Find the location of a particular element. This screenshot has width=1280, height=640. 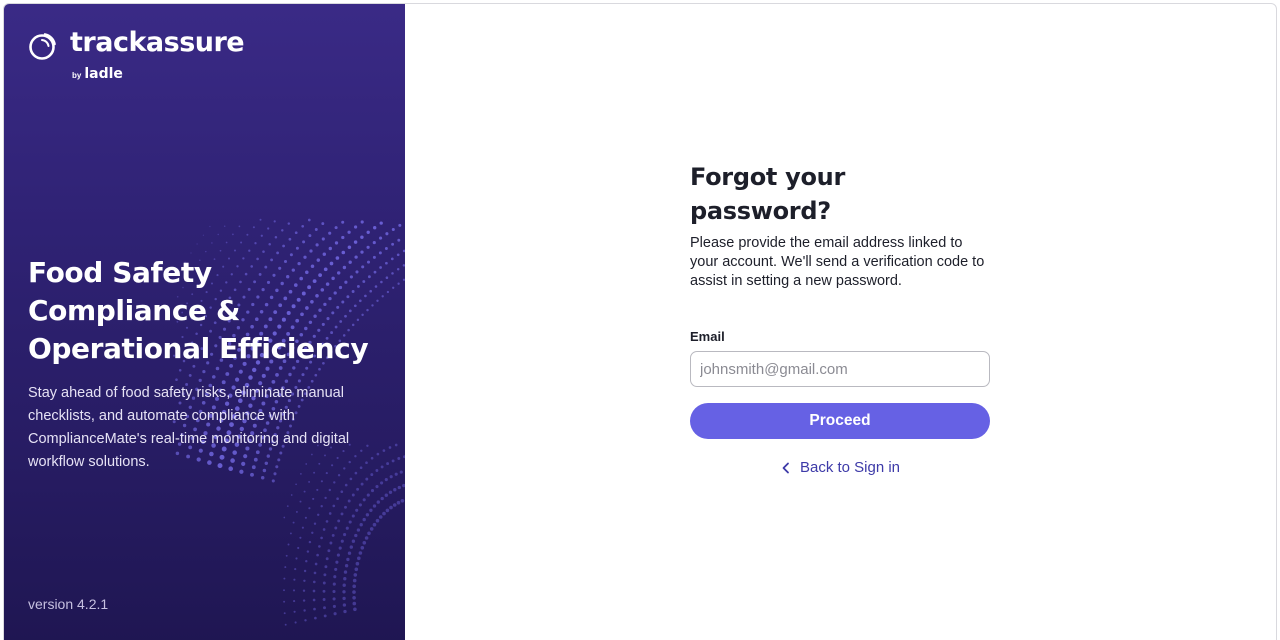

page-title-line: password? is located at coordinates (760, 211).